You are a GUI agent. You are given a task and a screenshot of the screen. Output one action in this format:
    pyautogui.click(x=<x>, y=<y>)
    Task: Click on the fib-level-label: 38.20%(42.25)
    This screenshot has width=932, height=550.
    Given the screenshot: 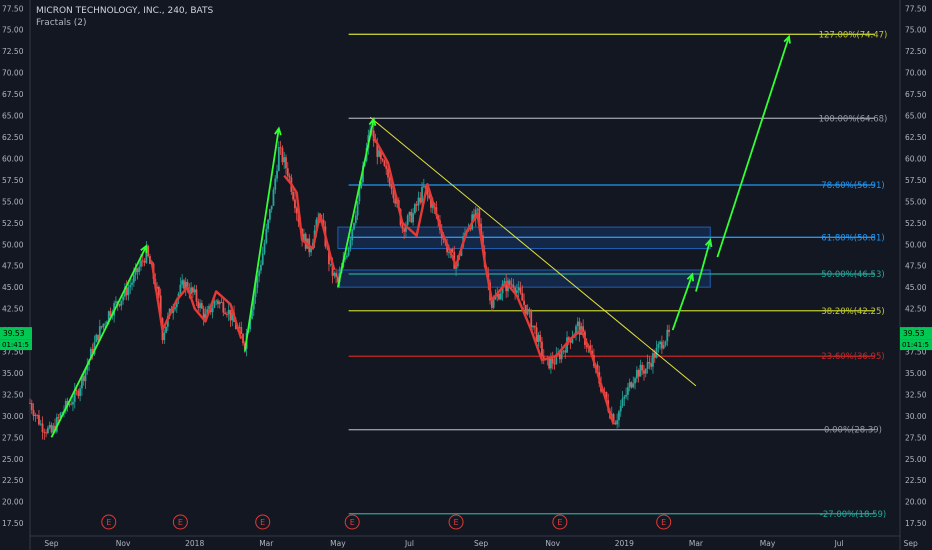 What is the action you would take?
    pyautogui.click(x=852, y=312)
    